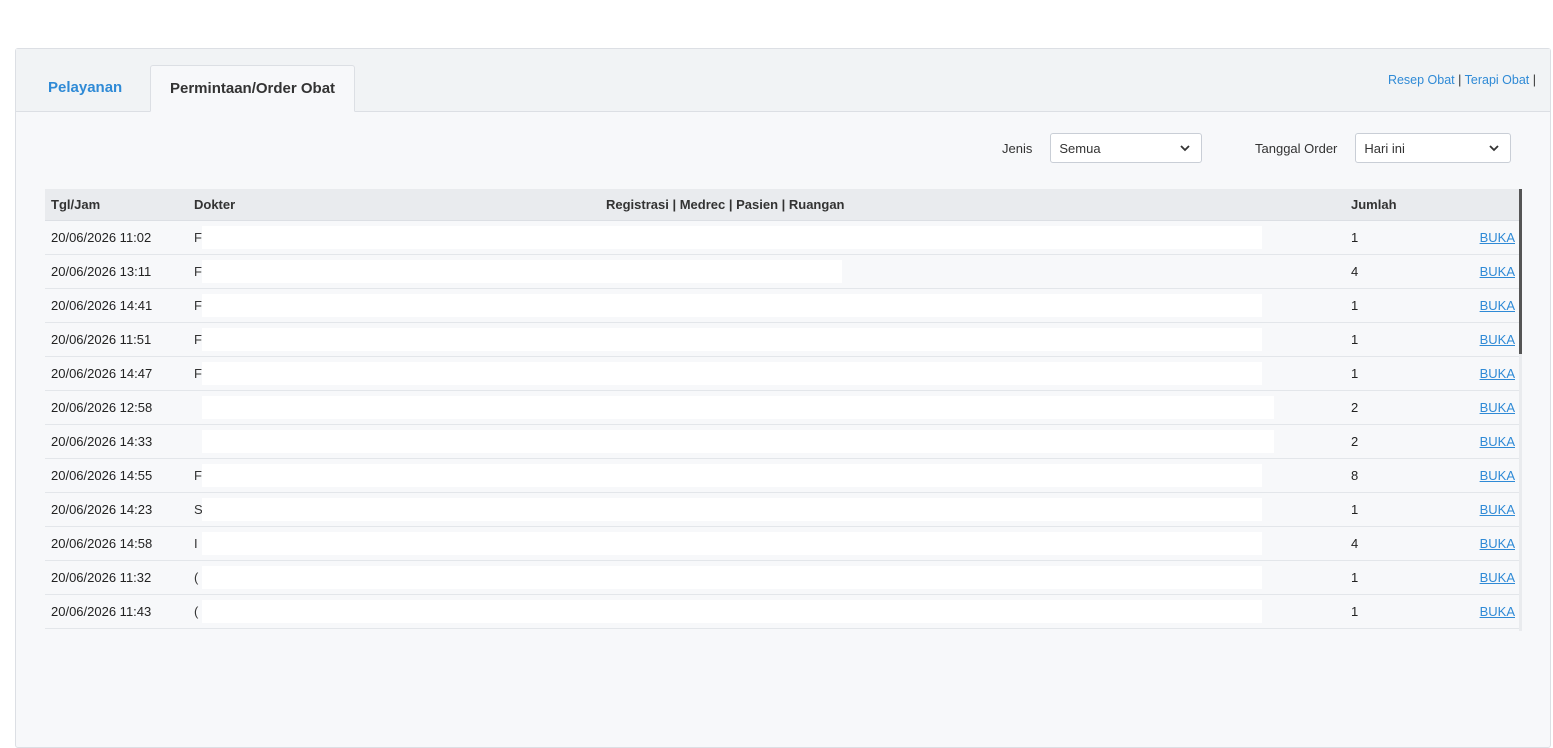  What do you see at coordinates (766, 509) in the screenshot?
I see `cell-dokter-registrasi: S` at bounding box center [766, 509].